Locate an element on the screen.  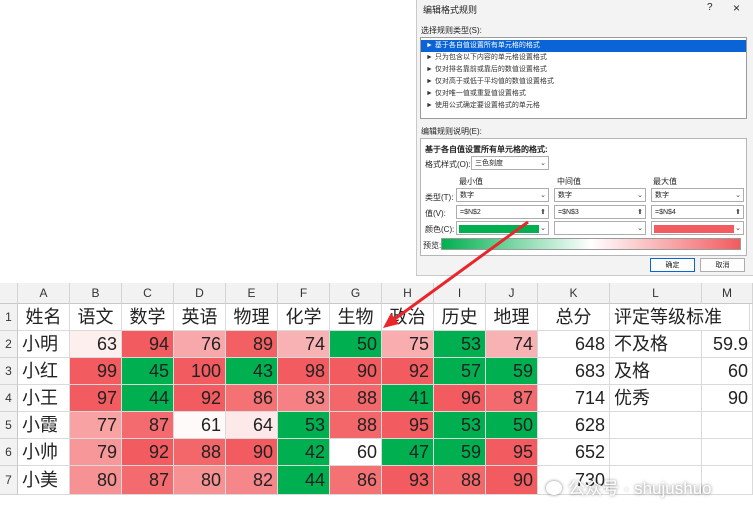
watermark: 公众号 · shujushuo is located at coordinates (629, 486).